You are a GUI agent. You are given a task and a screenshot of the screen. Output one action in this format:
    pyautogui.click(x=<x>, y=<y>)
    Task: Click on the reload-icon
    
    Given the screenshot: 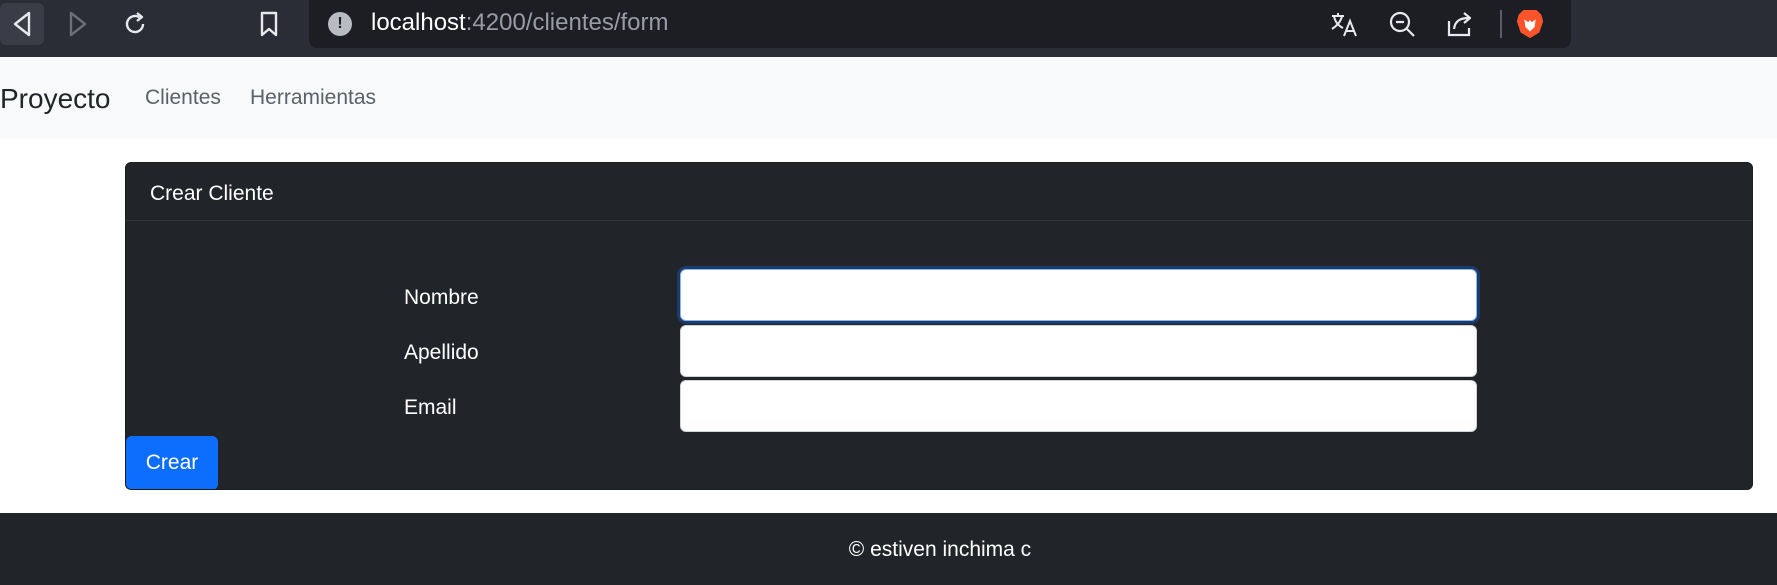 What is the action you would take?
    pyautogui.click(x=135, y=23)
    